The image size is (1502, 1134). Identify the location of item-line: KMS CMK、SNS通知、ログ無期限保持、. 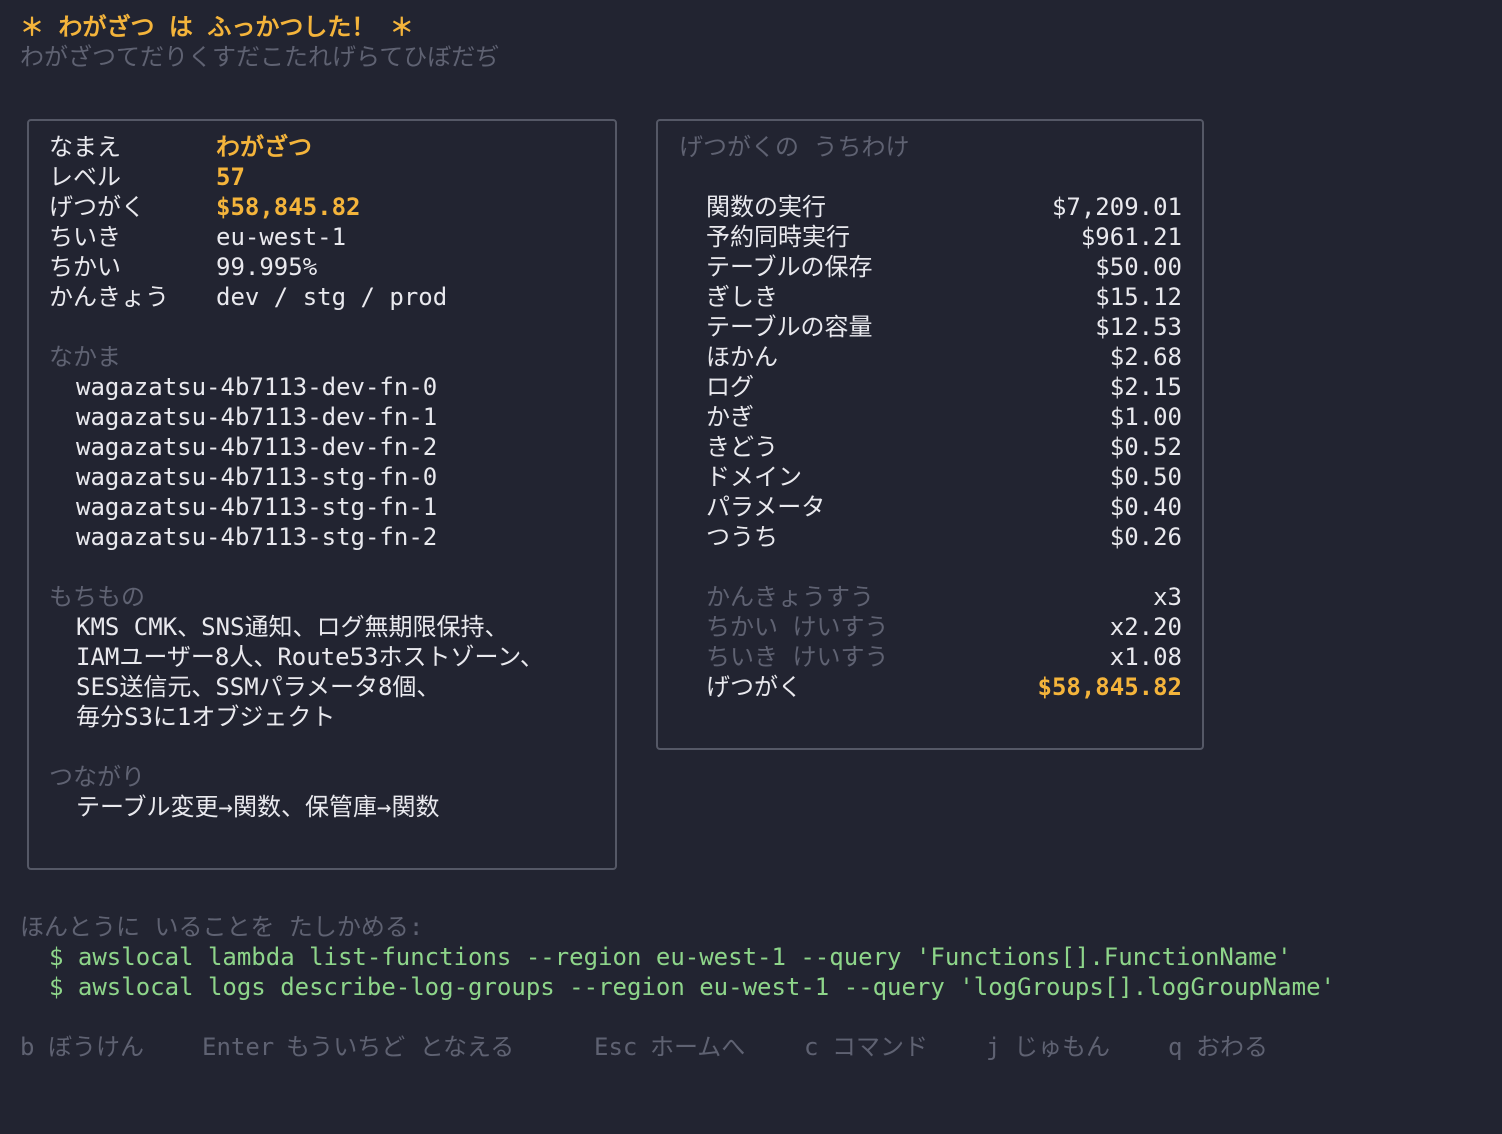
(292, 627).